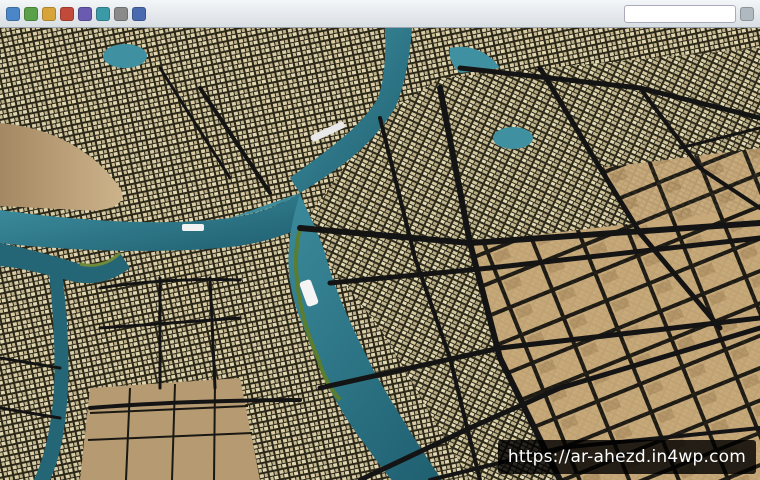 Image resolution: width=760 pixels, height=480 pixels. I want to click on boat-west, so click(193, 227).